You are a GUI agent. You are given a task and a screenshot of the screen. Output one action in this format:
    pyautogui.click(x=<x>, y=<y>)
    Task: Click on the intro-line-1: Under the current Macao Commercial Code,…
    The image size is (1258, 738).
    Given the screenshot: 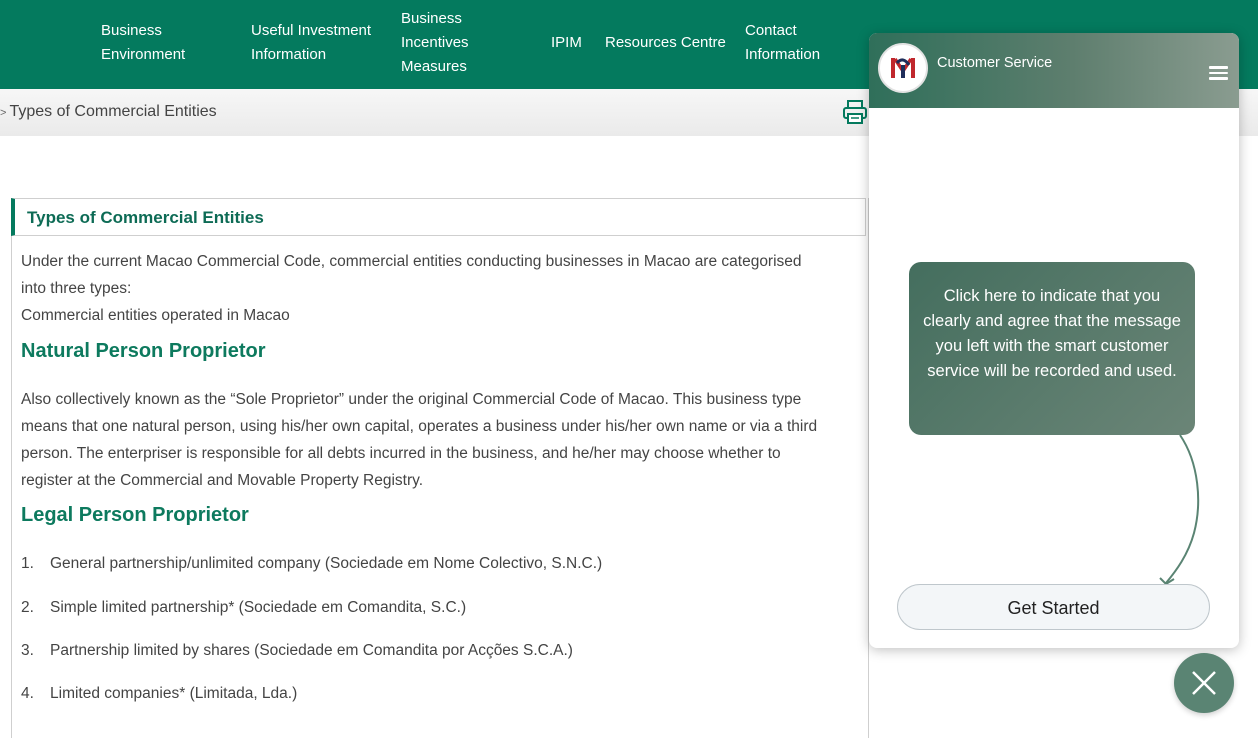 What is the action you would take?
    pyautogui.click(x=411, y=261)
    